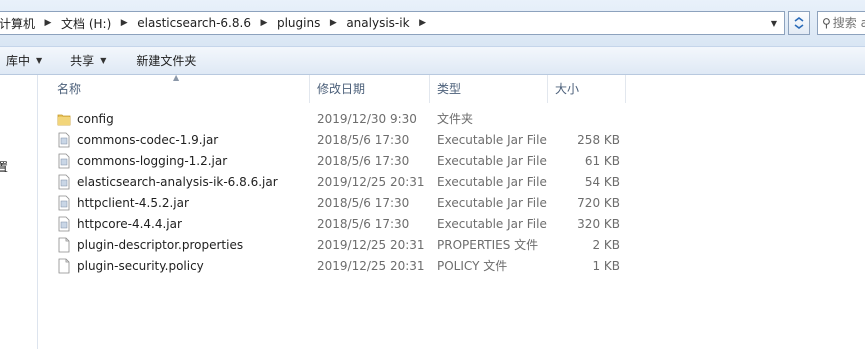 This screenshot has height=349, width=865. I want to click on breadcrumb-drive: 文档 (H:) ▶, so click(93, 23).